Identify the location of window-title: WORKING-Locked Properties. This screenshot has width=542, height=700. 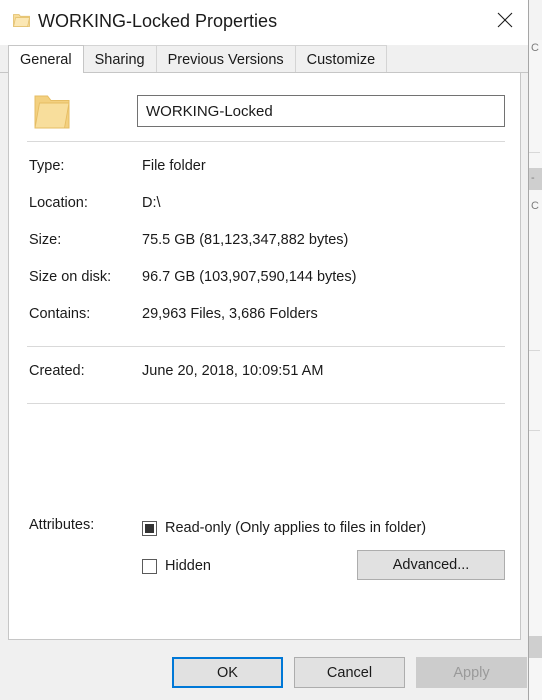
(158, 21).